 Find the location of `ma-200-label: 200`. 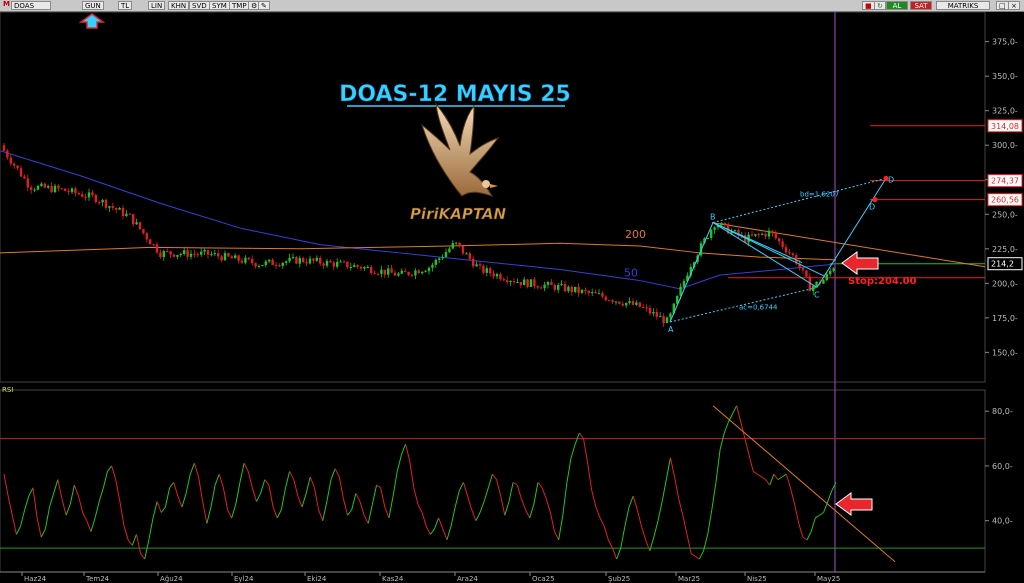

ma-200-label: 200 is located at coordinates (635, 234).